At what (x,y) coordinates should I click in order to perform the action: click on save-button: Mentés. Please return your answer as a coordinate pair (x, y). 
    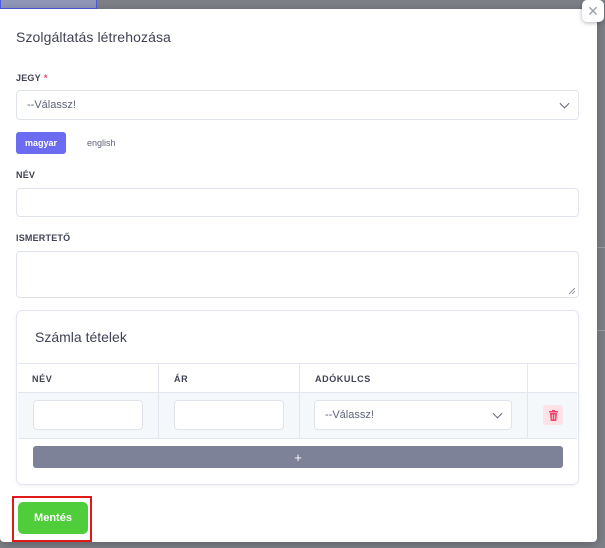
    Looking at the image, I should click on (53, 518).